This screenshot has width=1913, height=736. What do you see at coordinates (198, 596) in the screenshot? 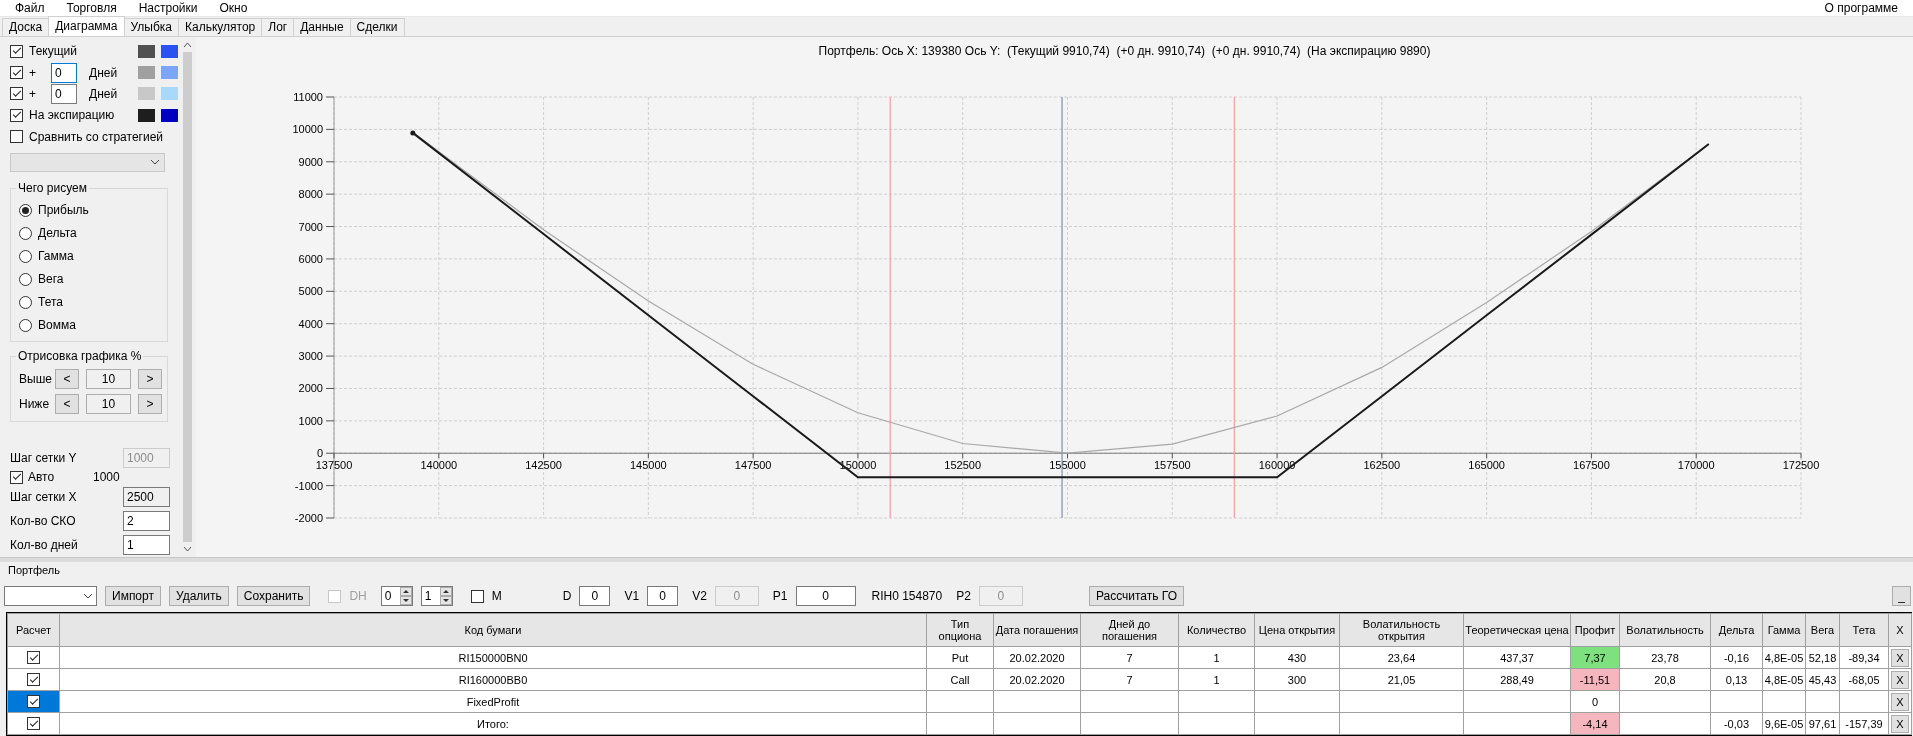
I see `toolbar-button: Удалить` at bounding box center [198, 596].